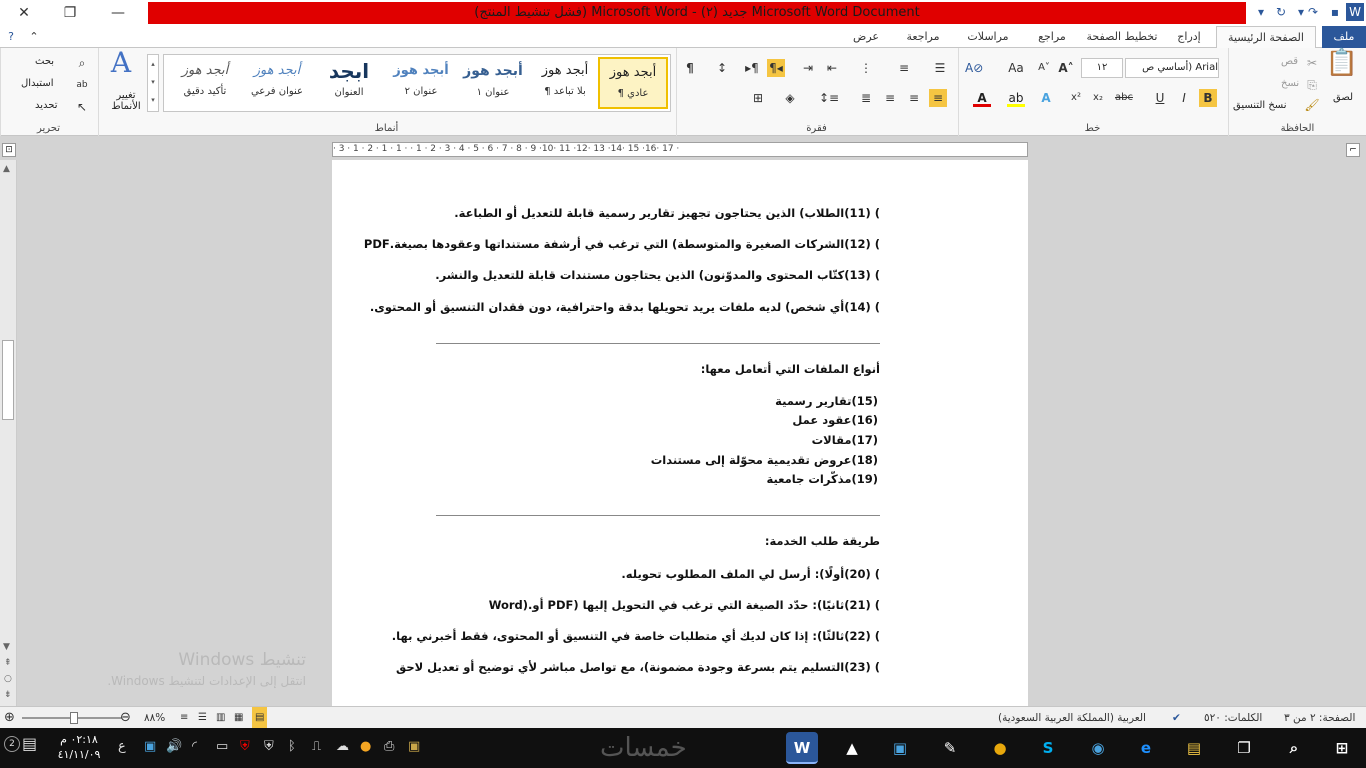 This screenshot has height=768, width=1366. What do you see at coordinates (1290, 83) in the screenshot?
I see `copy-button: نسخ` at bounding box center [1290, 83].